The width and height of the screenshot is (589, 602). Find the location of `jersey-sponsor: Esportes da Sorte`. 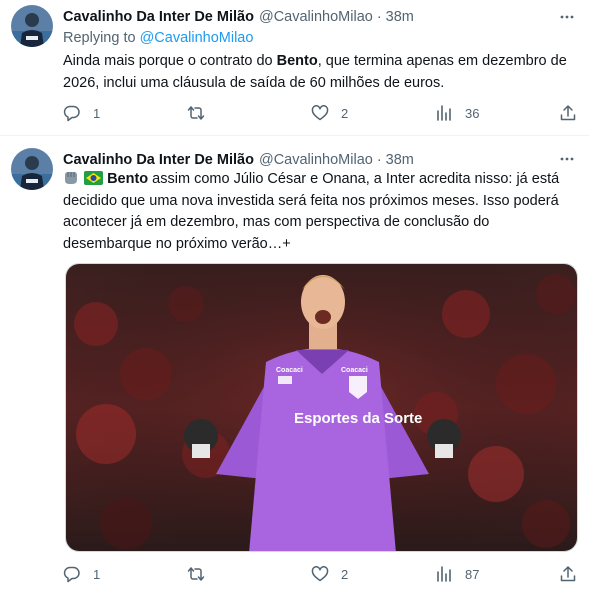

jersey-sponsor: Esportes da Sorte is located at coordinates (358, 418).